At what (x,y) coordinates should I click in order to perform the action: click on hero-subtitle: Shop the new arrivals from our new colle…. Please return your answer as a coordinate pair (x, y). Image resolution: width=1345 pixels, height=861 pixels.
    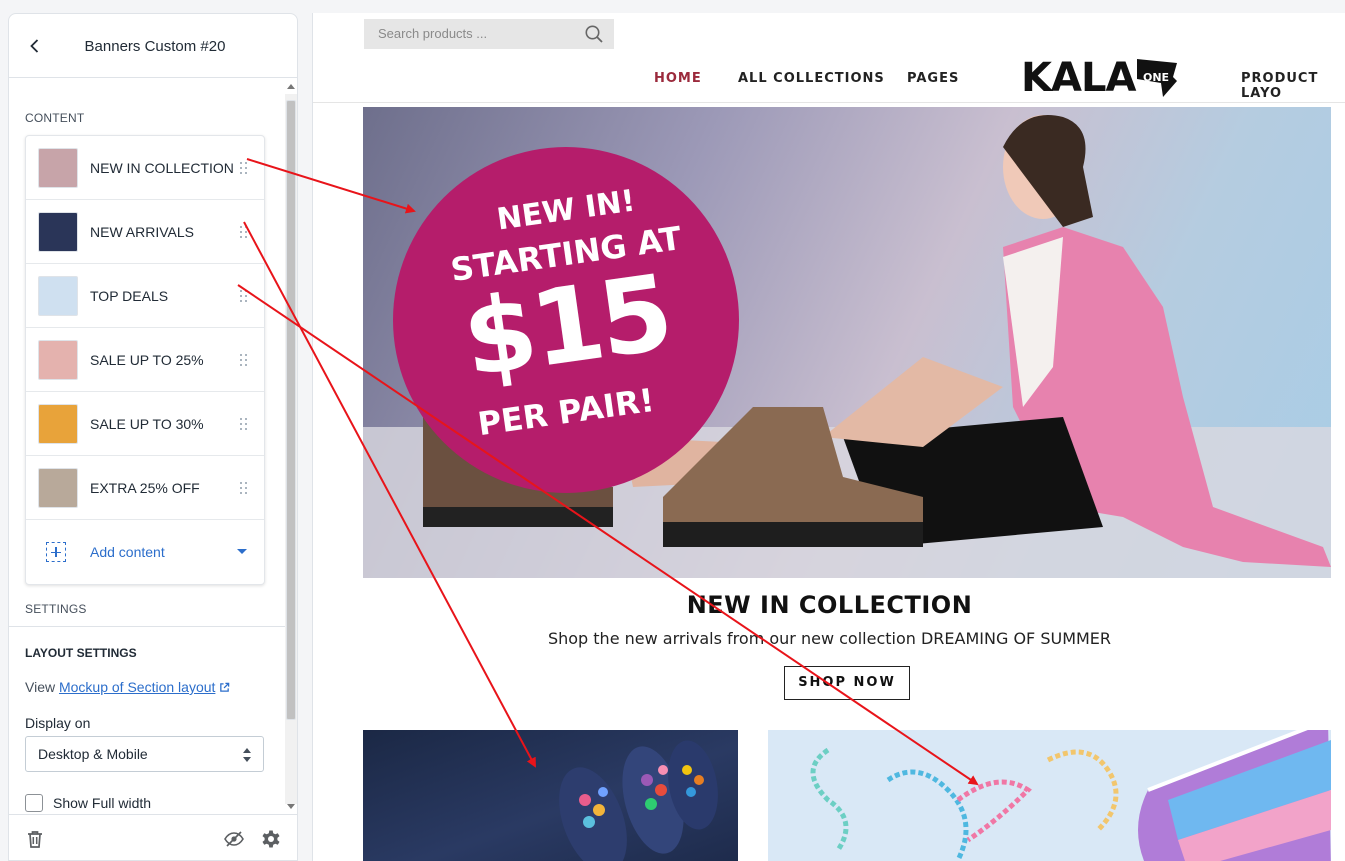
    Looking at the image, I should click on (829, 638).